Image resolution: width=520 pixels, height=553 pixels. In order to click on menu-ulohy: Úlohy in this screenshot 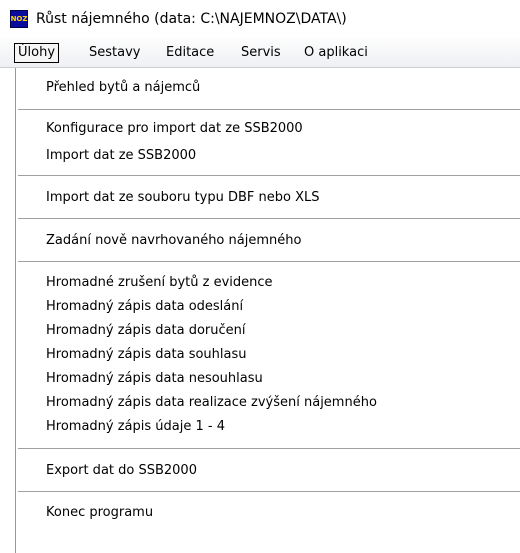, I will do `click(37, 53)`.